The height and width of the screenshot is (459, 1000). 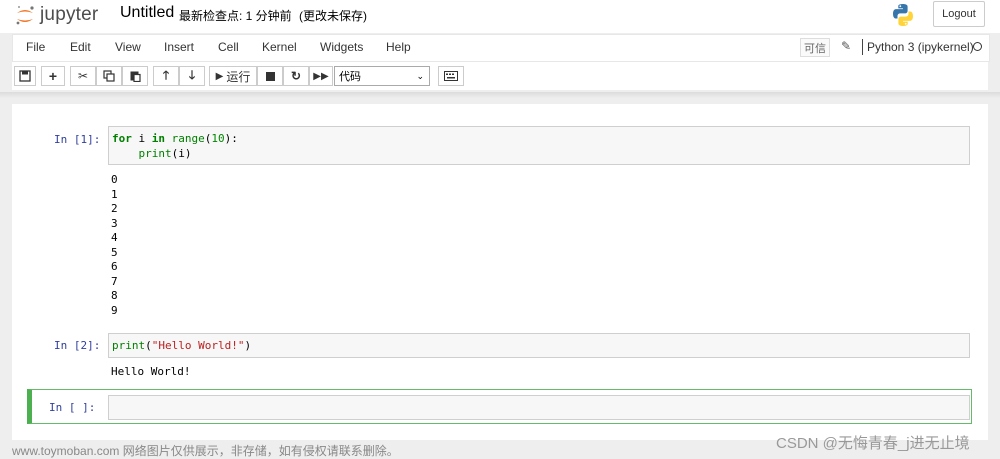 I want to click on cell-2-prompt: In [2]:, so click(x=77, y=345).